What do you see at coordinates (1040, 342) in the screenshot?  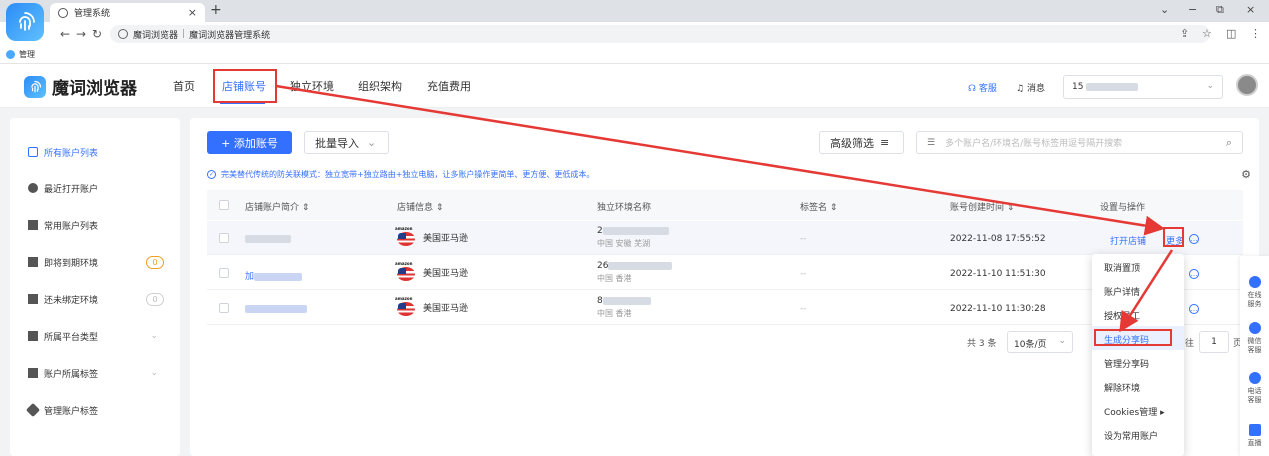 I see `page-size-select: 10条/页 ⌄` at bounding box center [1040, 342].